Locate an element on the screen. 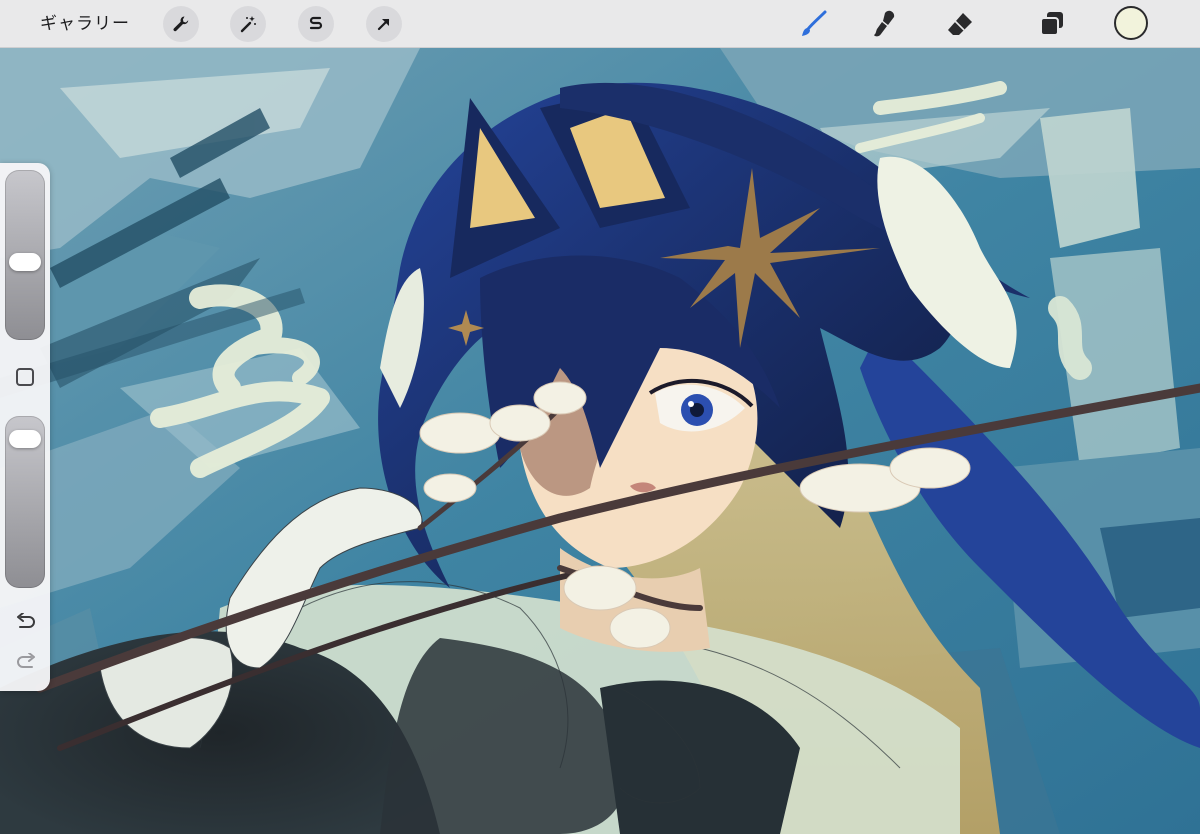 The width and height of the screenshot is (1200, 834). selection-s-icon is located at coordinates (316, 23).